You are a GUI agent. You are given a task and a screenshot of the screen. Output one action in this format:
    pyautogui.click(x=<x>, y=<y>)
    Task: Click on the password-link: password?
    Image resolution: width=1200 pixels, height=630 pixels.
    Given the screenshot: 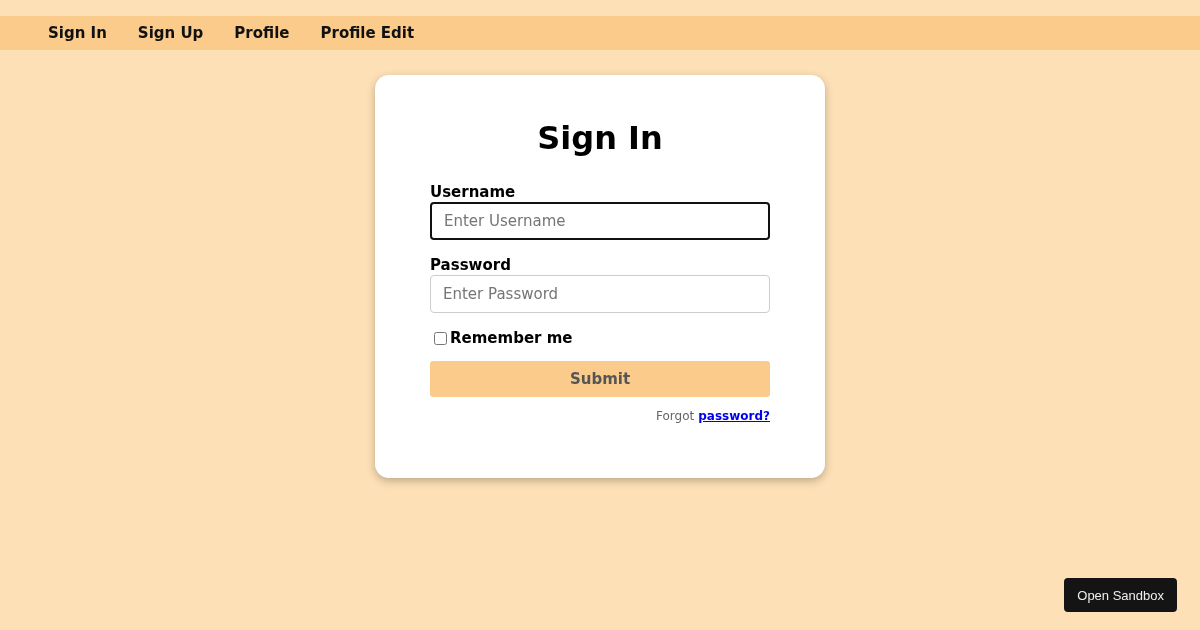 What is the action you would take?
    pyautogui.click(x=734, y=416)
    